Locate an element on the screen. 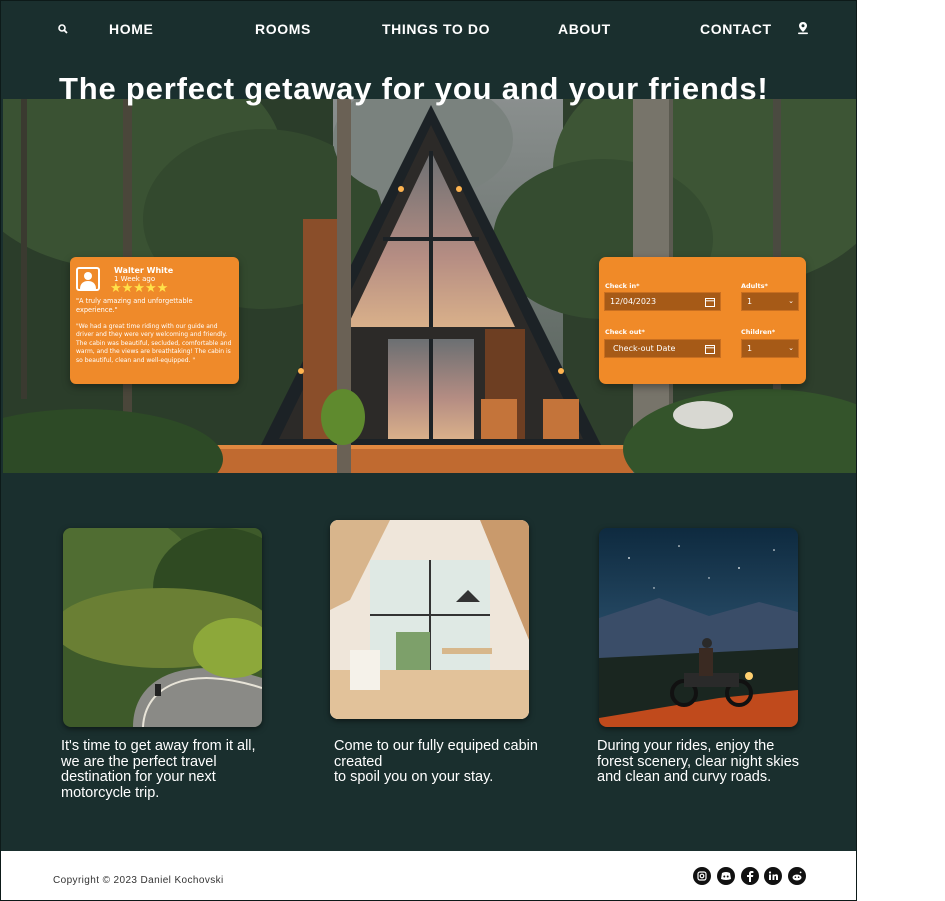 This screenshot has height=901, width=945. instagram-icon is located at coordinates (702, 876).